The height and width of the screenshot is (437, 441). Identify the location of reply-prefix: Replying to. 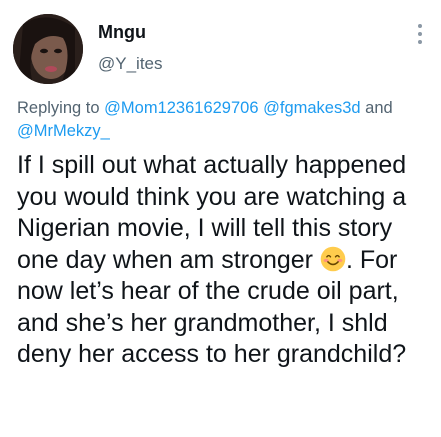
(58, 108).